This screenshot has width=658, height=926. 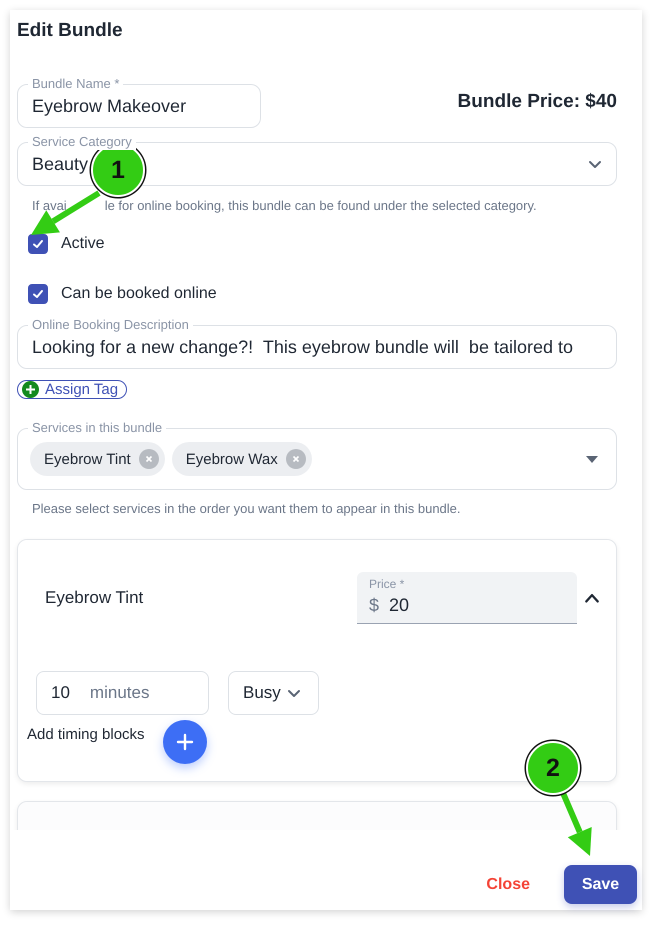 What do you see at coordinates (247, 509) in the screenshot?
I see `helper-text: Please select services in the order you want them to appear in this bundle.` at bounding box center [247, 509].